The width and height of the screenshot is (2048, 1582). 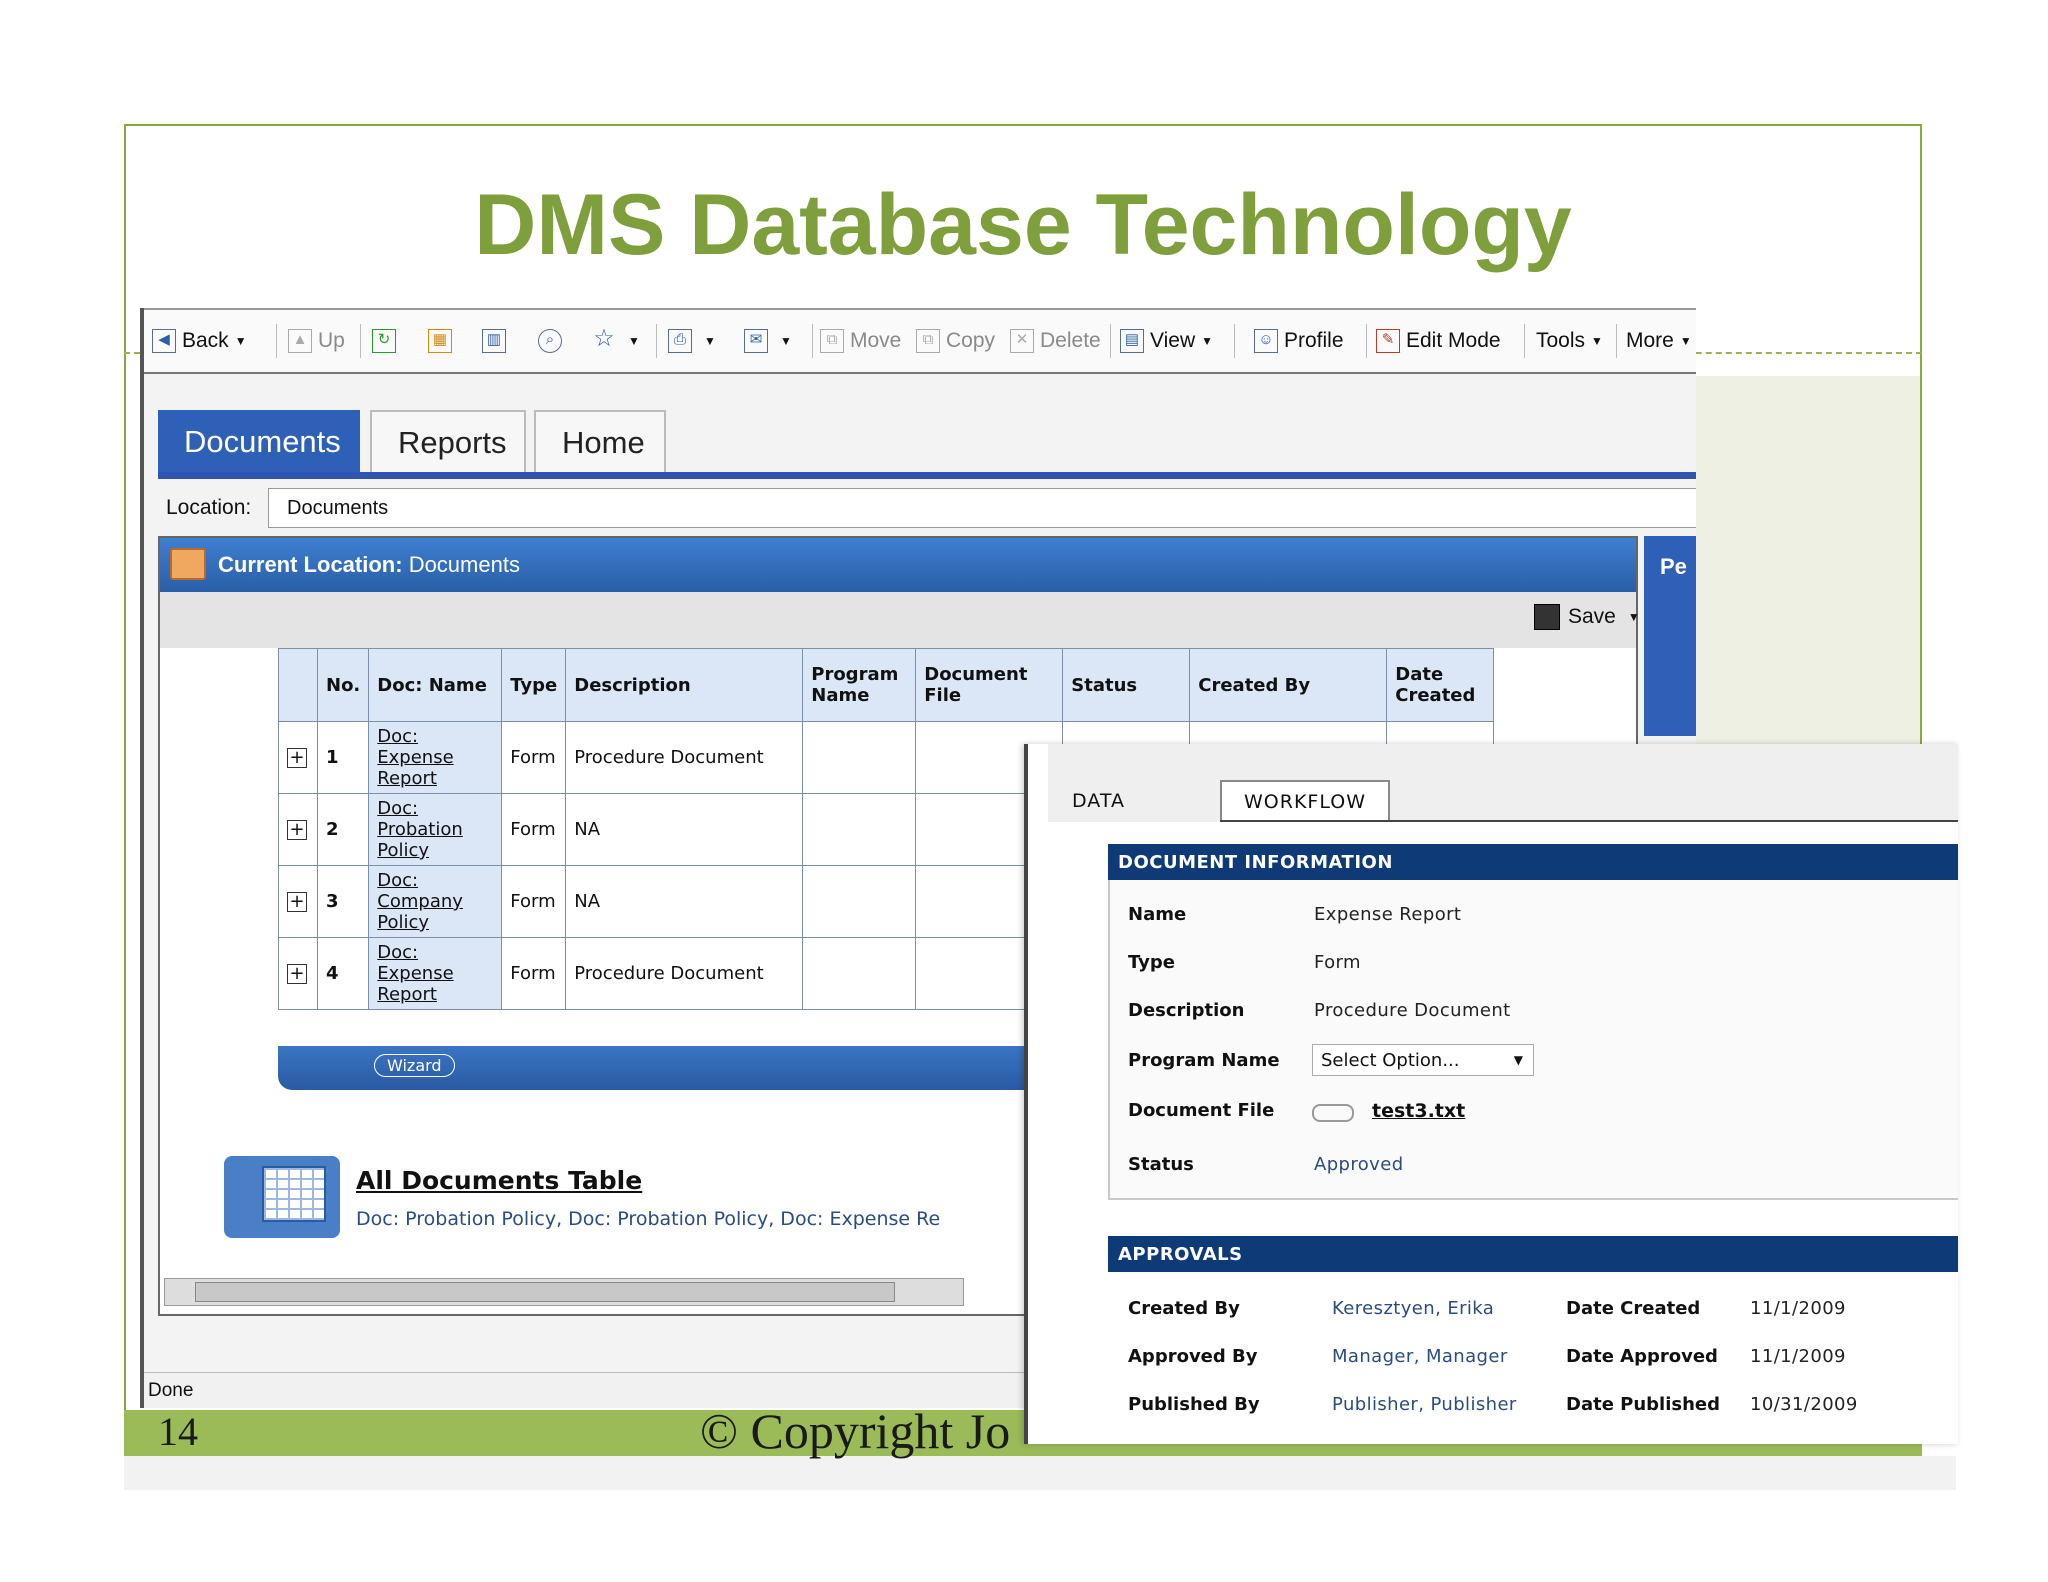 What do you see at coordinates (1533, 1254) in the screenshot?
I see `approvals-heading: APPROVALS` at bounding box center [1533, 1254].